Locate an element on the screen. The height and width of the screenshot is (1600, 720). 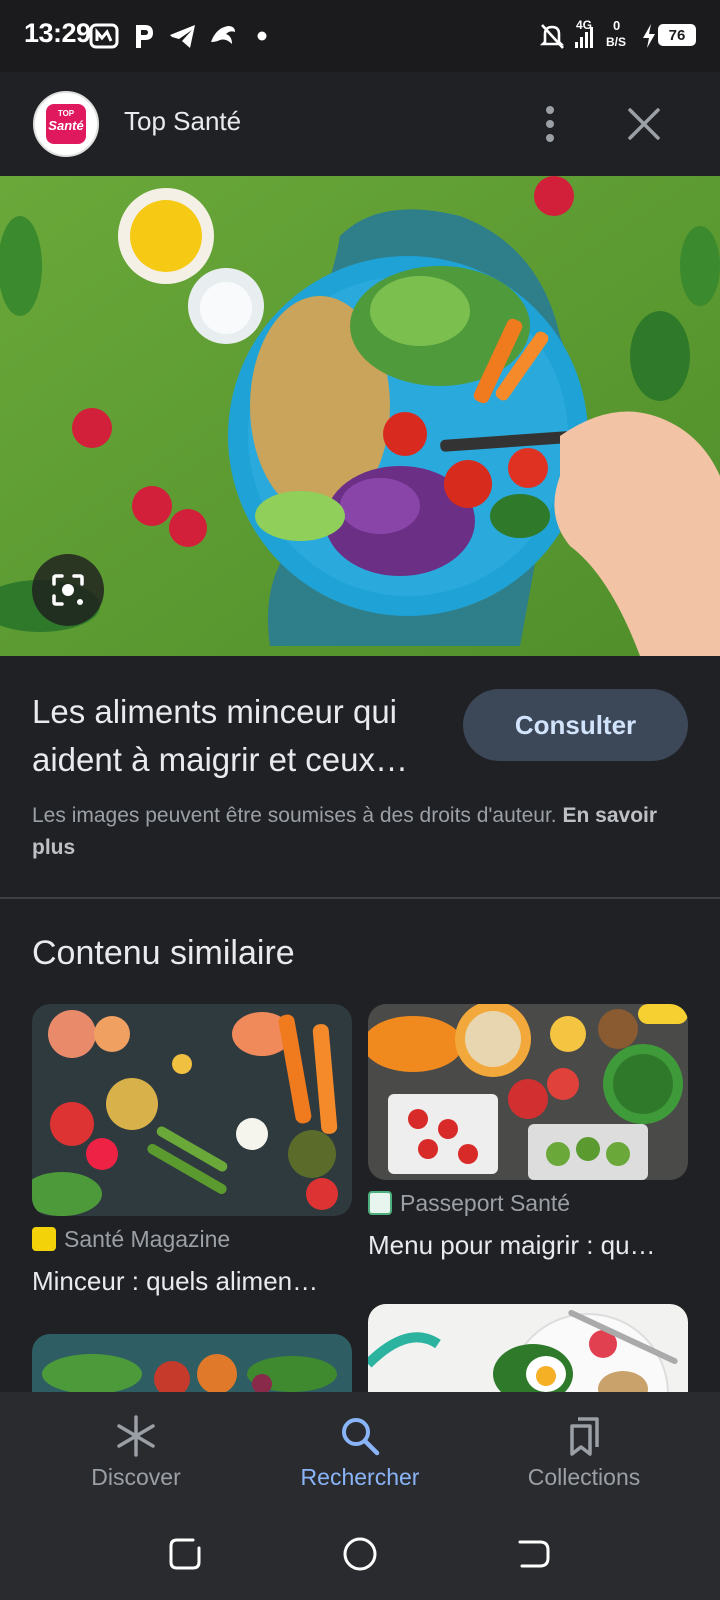
card-source-label: Santé Magazine is located at coordinates (147, 1239).